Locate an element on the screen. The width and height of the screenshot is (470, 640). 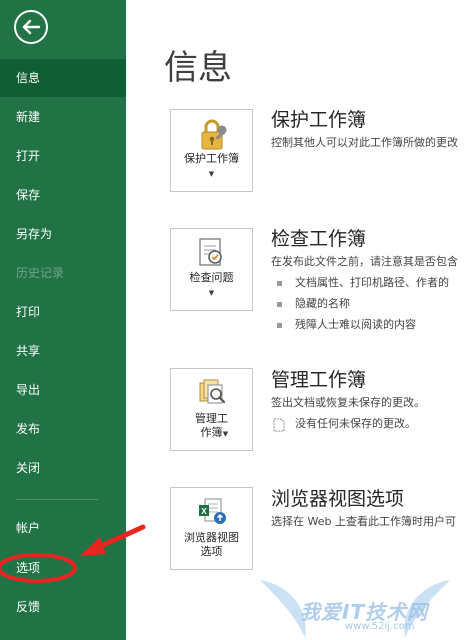
sidebar-item-save: 保存 is located at coordinates (63, 195).